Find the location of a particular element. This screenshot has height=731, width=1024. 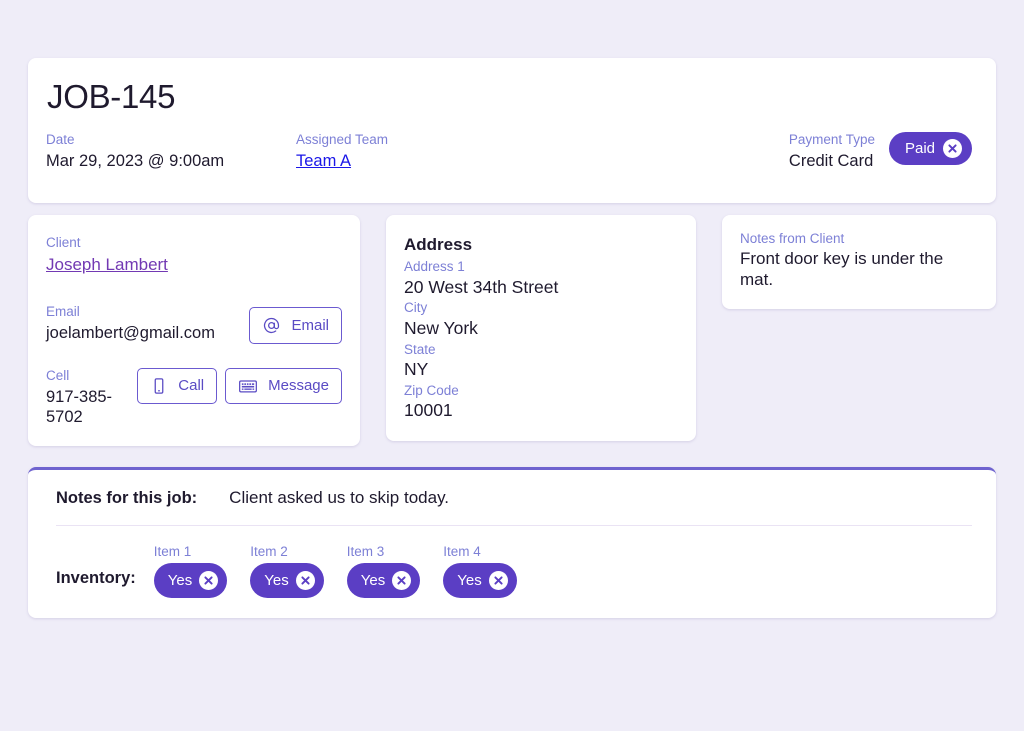

address-state: State NY is located at coordinates (541, 361).